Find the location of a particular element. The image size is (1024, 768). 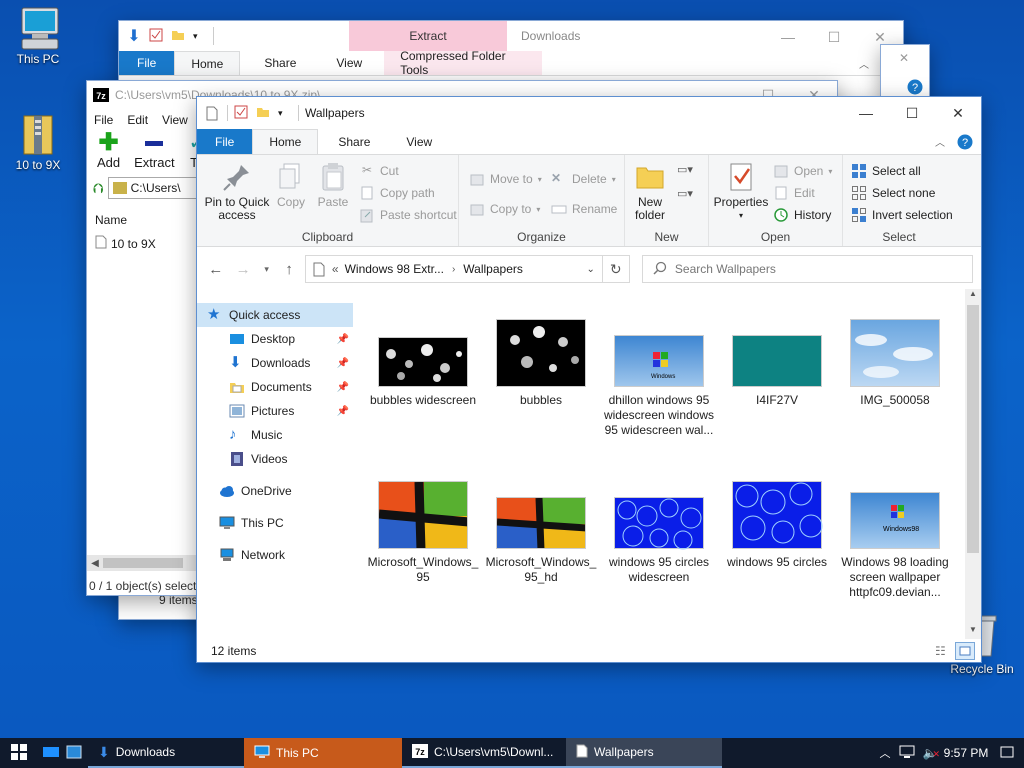

volume-muted-icon: 🔈 ✕ is located at coordinates (930, 753).